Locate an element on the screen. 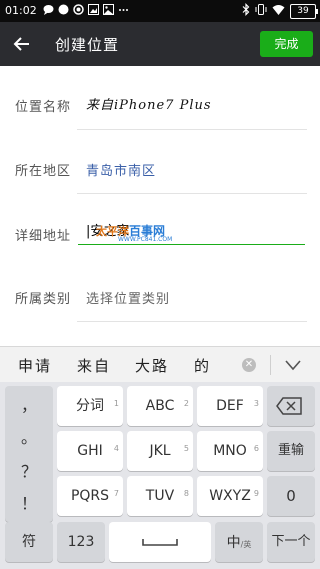  battery-icon: 39 is located at coordinates (304, 11).